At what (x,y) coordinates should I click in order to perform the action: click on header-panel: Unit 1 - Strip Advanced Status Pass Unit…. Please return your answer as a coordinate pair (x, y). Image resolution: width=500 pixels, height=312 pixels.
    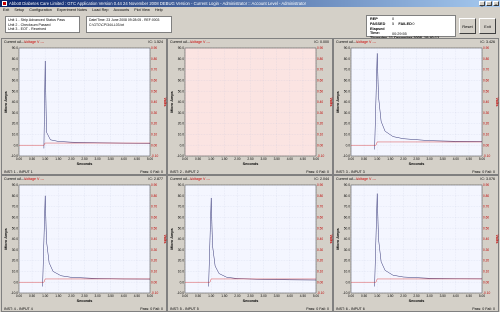
    Looking at the image, I should click on (250, 26).